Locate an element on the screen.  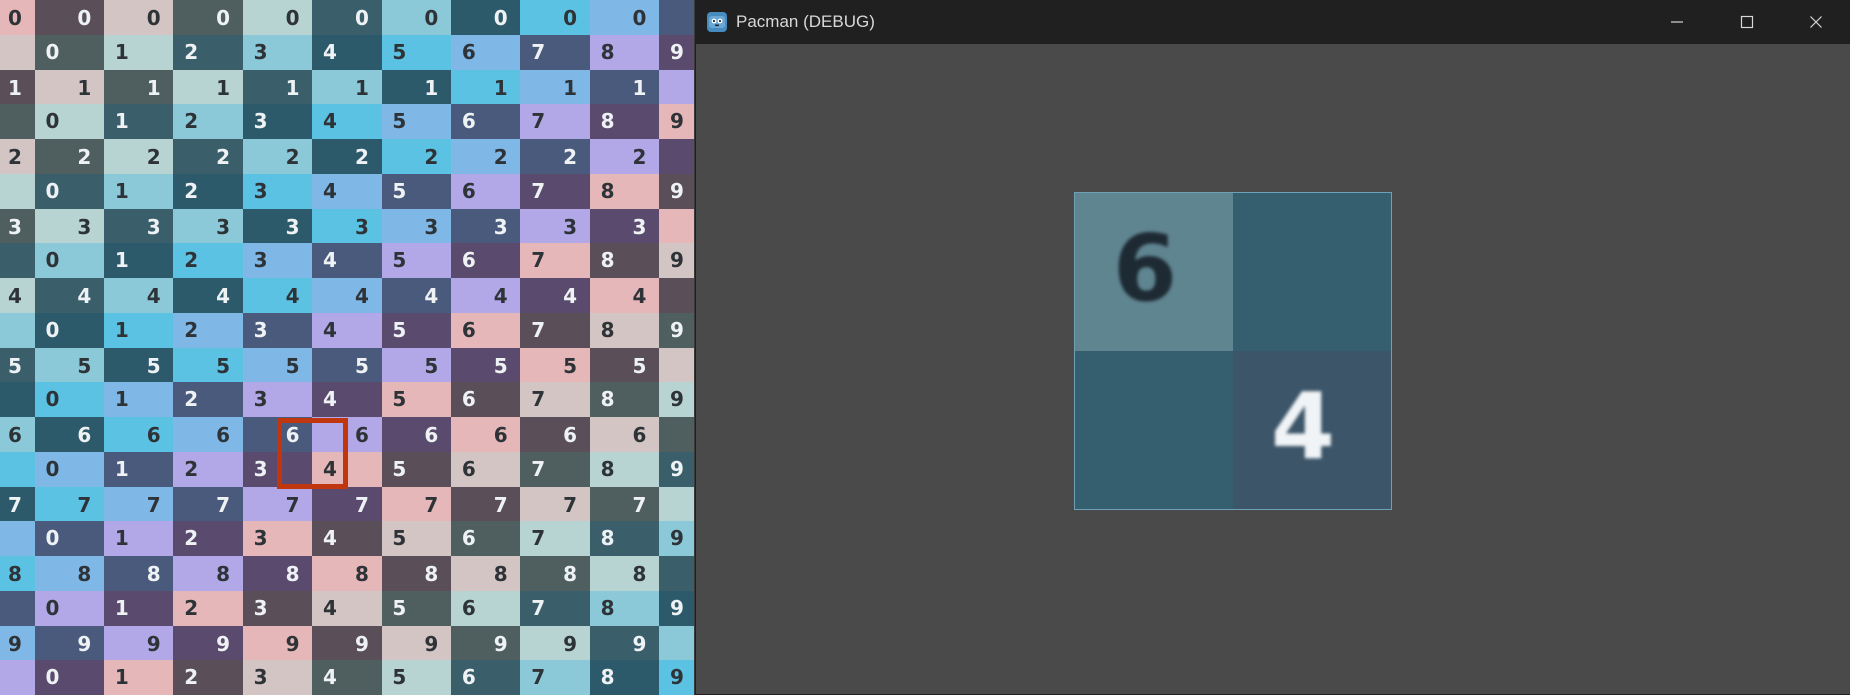
atlas-tile: 86 is located at coordinates (451, 591).